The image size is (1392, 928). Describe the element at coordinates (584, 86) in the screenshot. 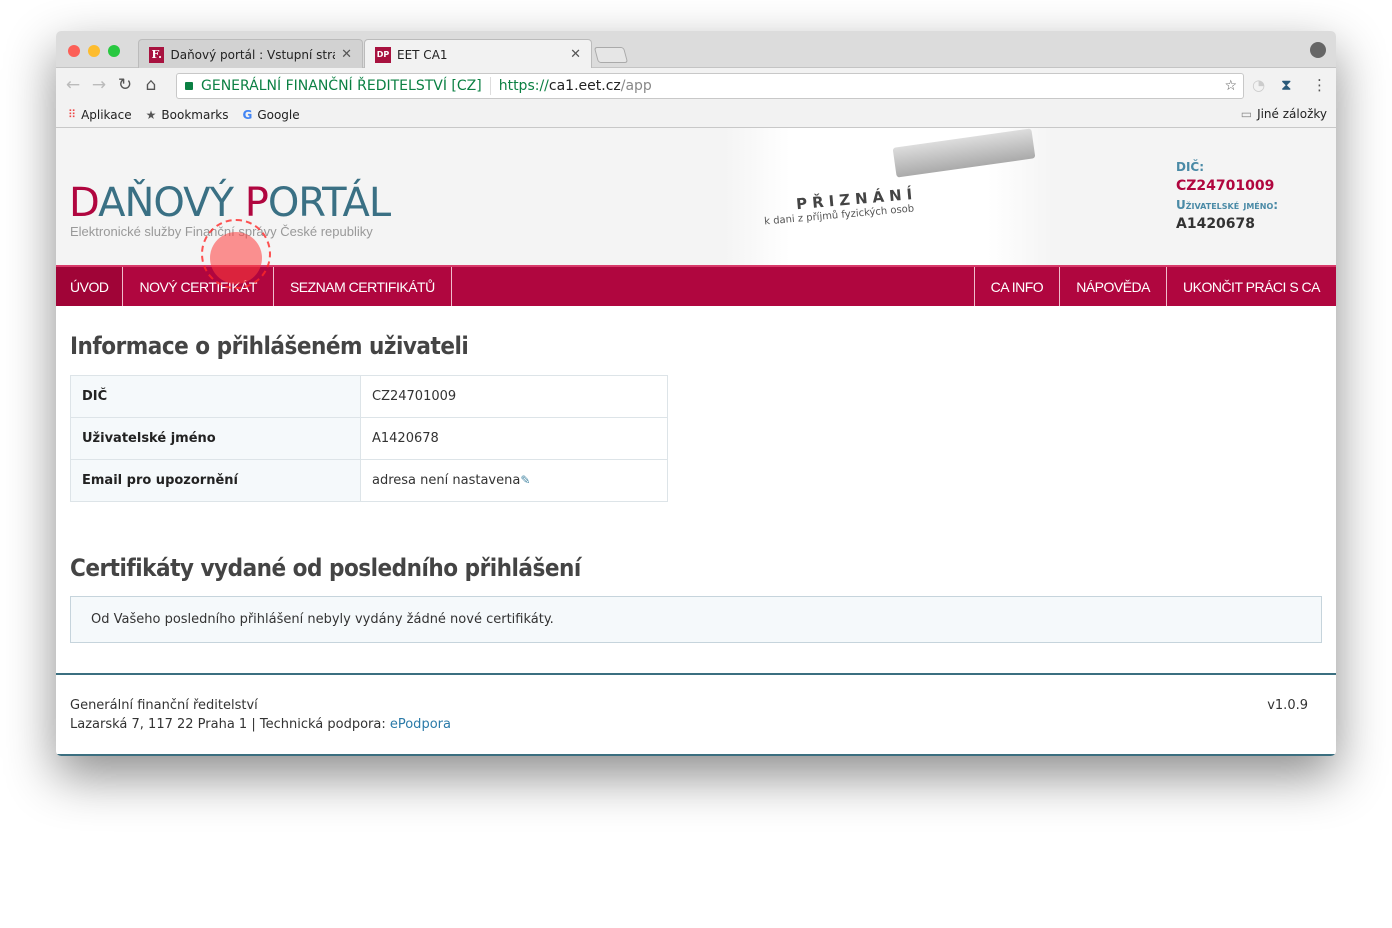

I see `url-host: ca1.eet.cz` at that location.